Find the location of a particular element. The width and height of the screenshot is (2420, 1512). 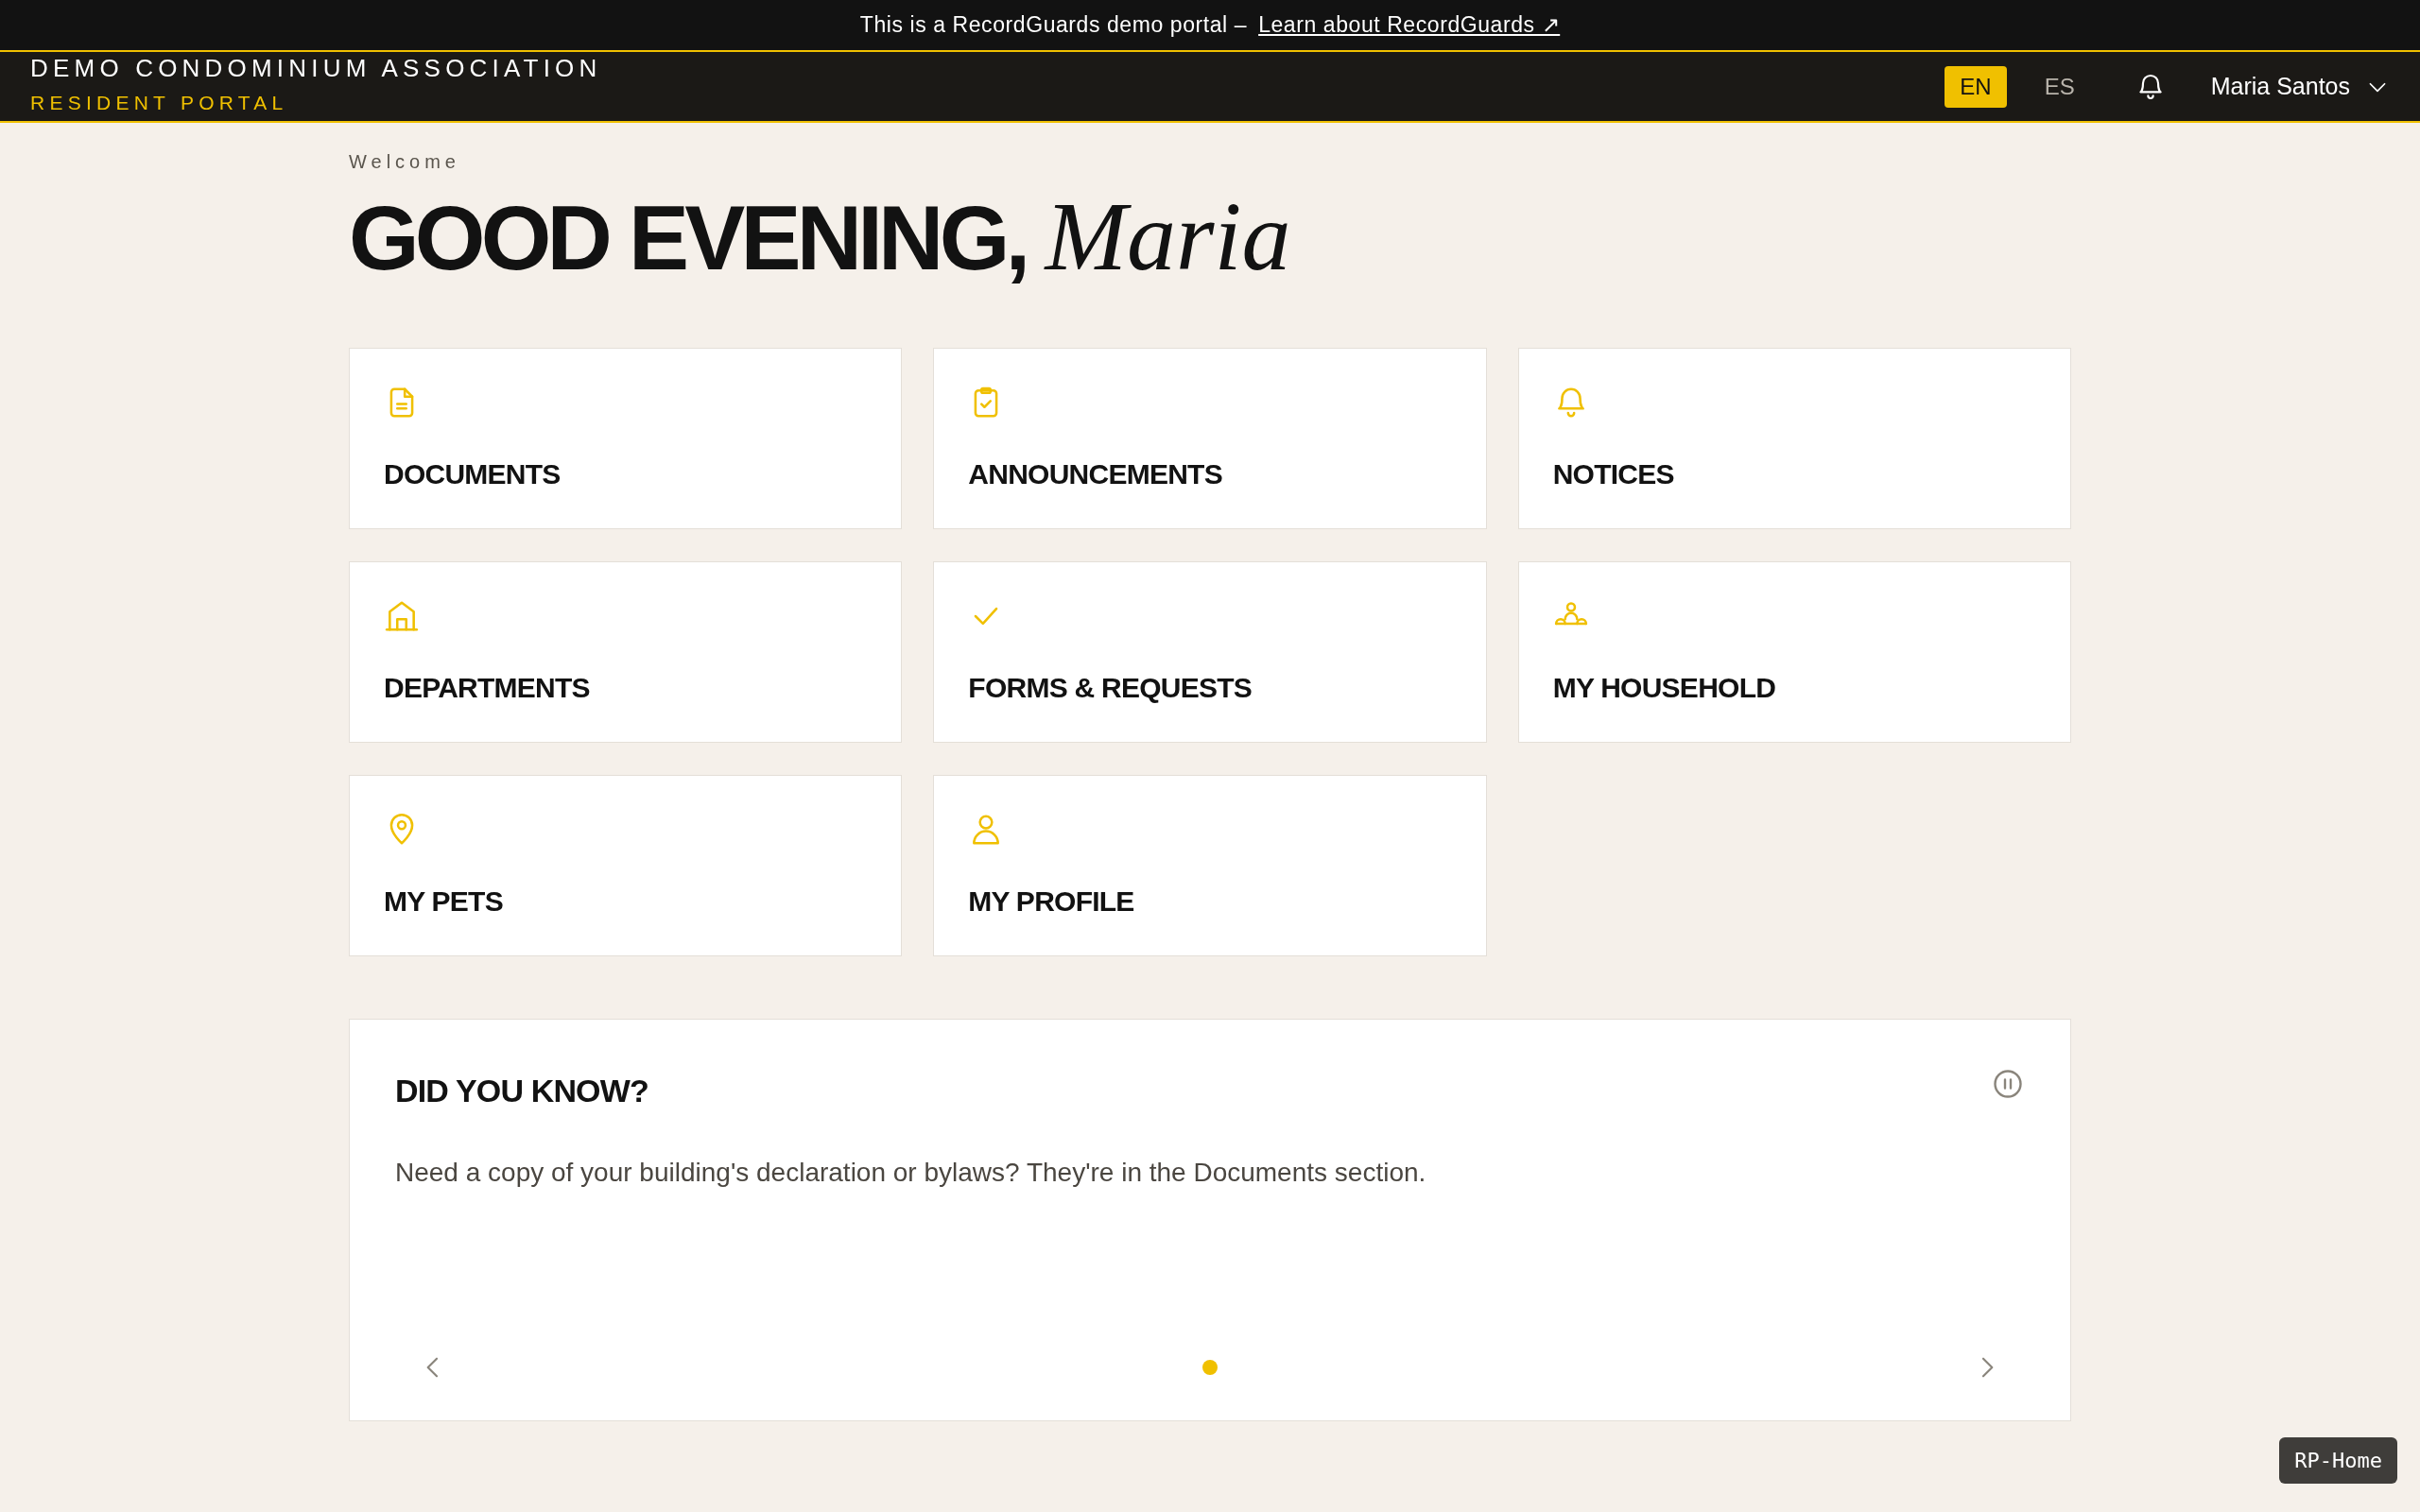

navigation-tile: MY PROFILE is located at coordinates (1210, 865).